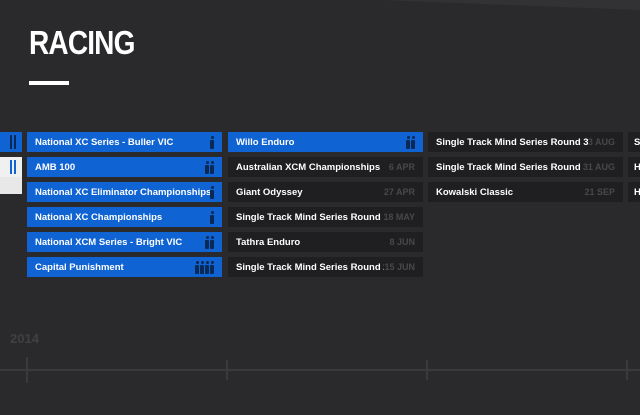 This screenshot has height=415, width=640. What do you see at coordinates (637, 142) in the screenshot?
I see `event-name: S` at bounding box center [637, 142].